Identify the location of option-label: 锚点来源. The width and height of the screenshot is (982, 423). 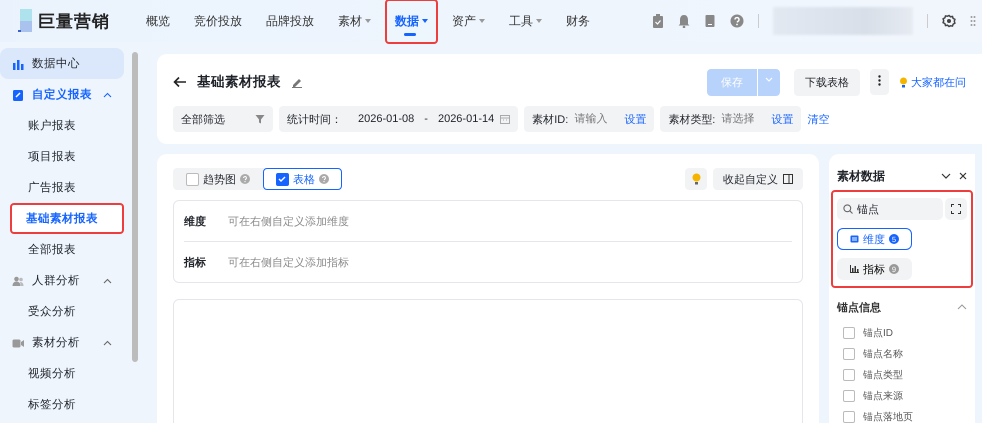
(883, 396).